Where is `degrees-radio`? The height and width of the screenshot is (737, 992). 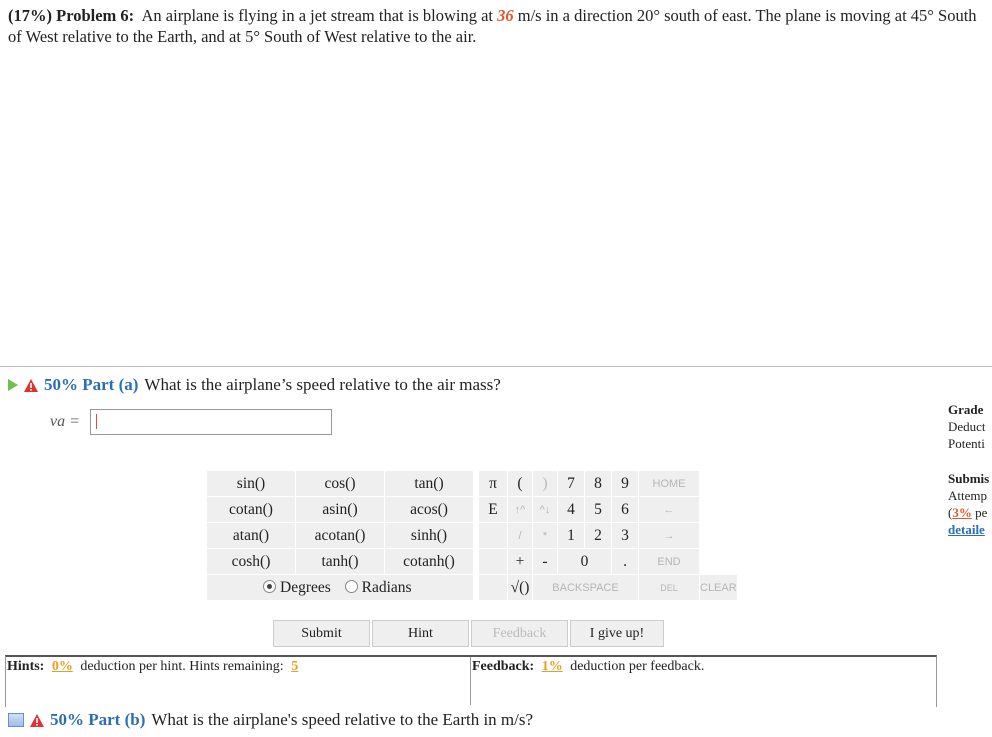 degrees-radio is located at coordinates (269, 587).